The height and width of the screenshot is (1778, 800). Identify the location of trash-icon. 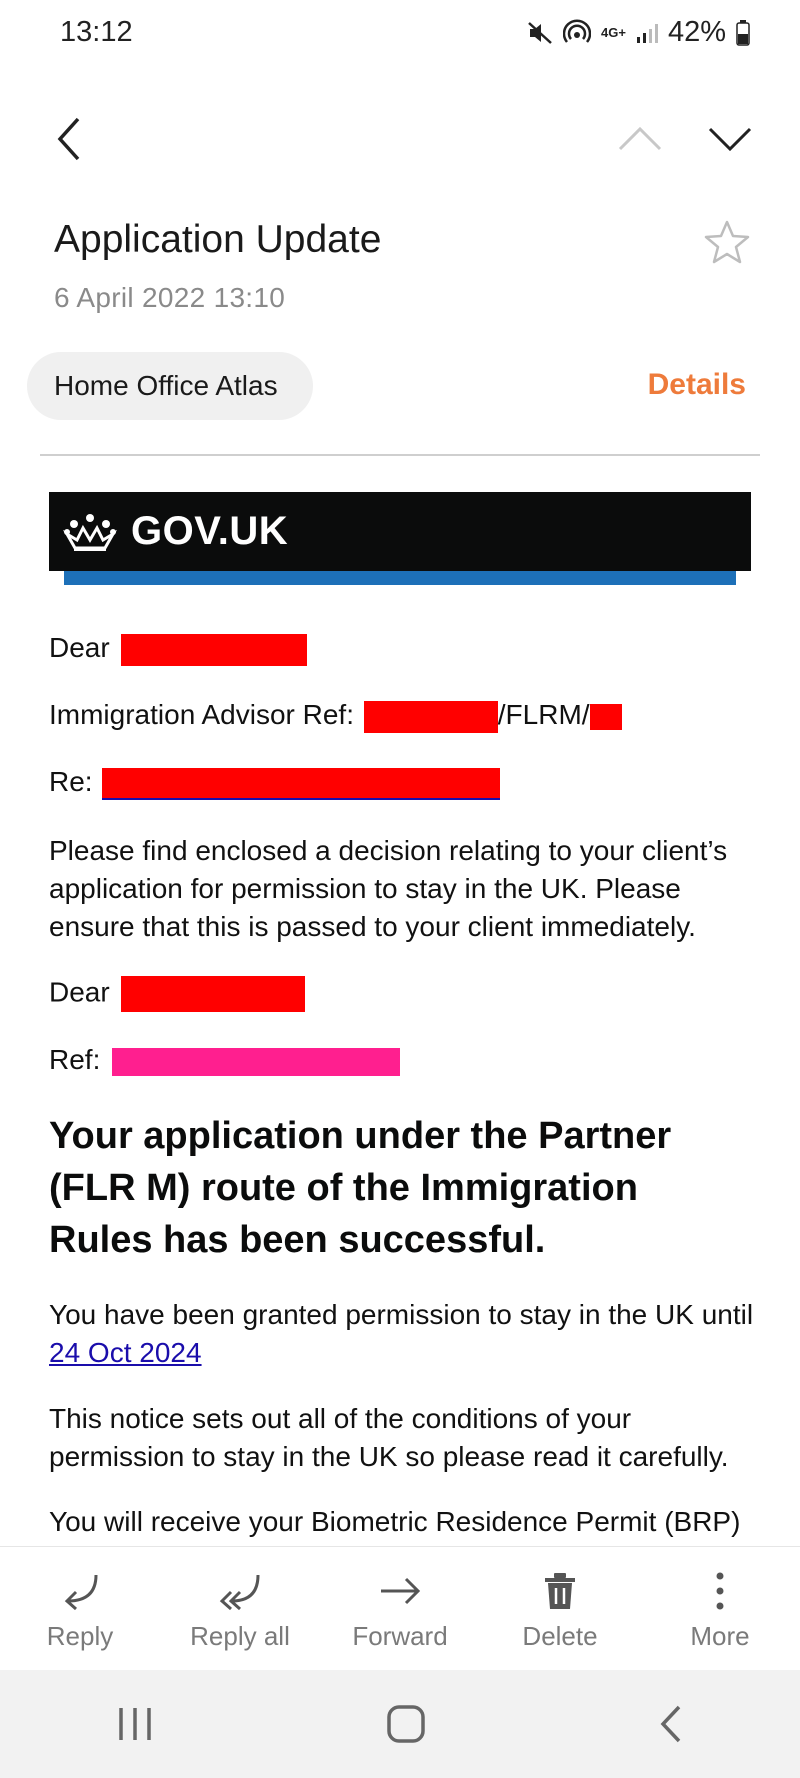
(560, 1591).